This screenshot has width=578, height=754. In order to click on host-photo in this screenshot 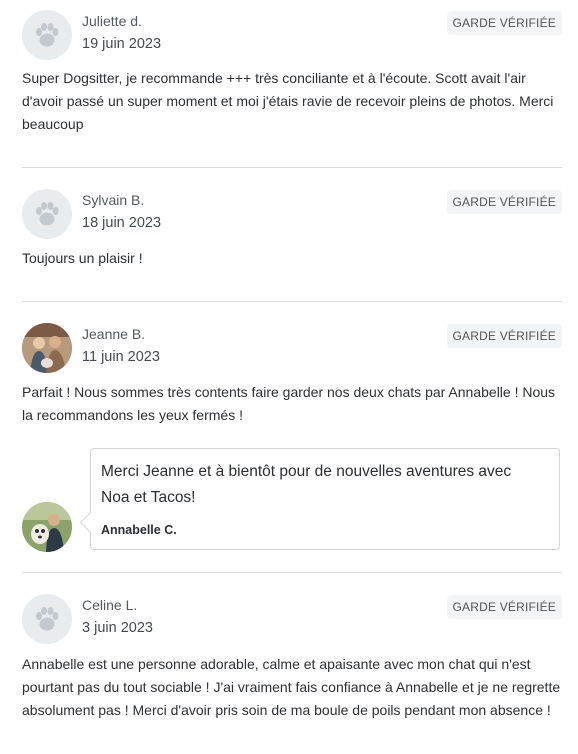, I will do `click(47, 527)`.